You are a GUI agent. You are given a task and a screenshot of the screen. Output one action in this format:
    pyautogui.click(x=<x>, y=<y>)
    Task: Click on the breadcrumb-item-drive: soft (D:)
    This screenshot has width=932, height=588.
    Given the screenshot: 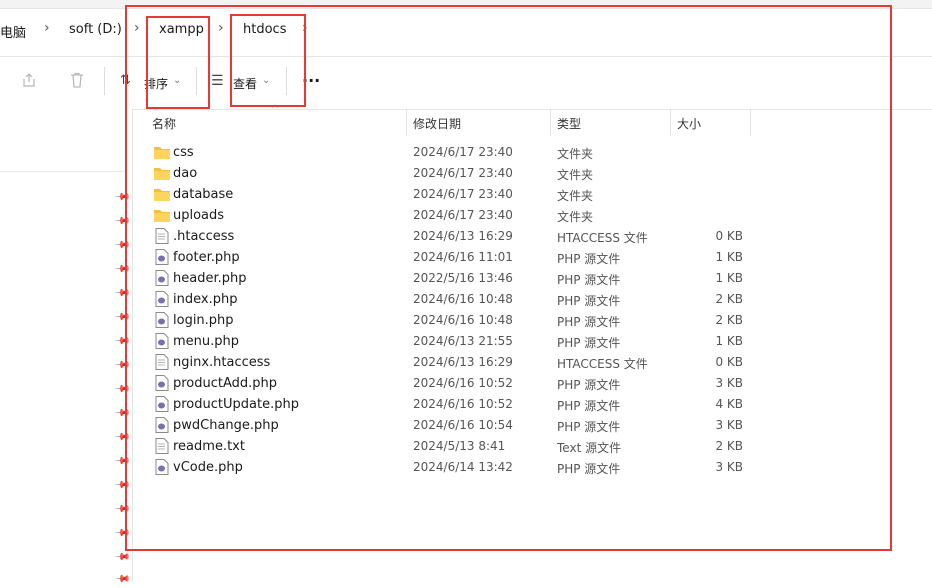 What is the action you would take?
    pyautogui.click(x=95, y=29)
    